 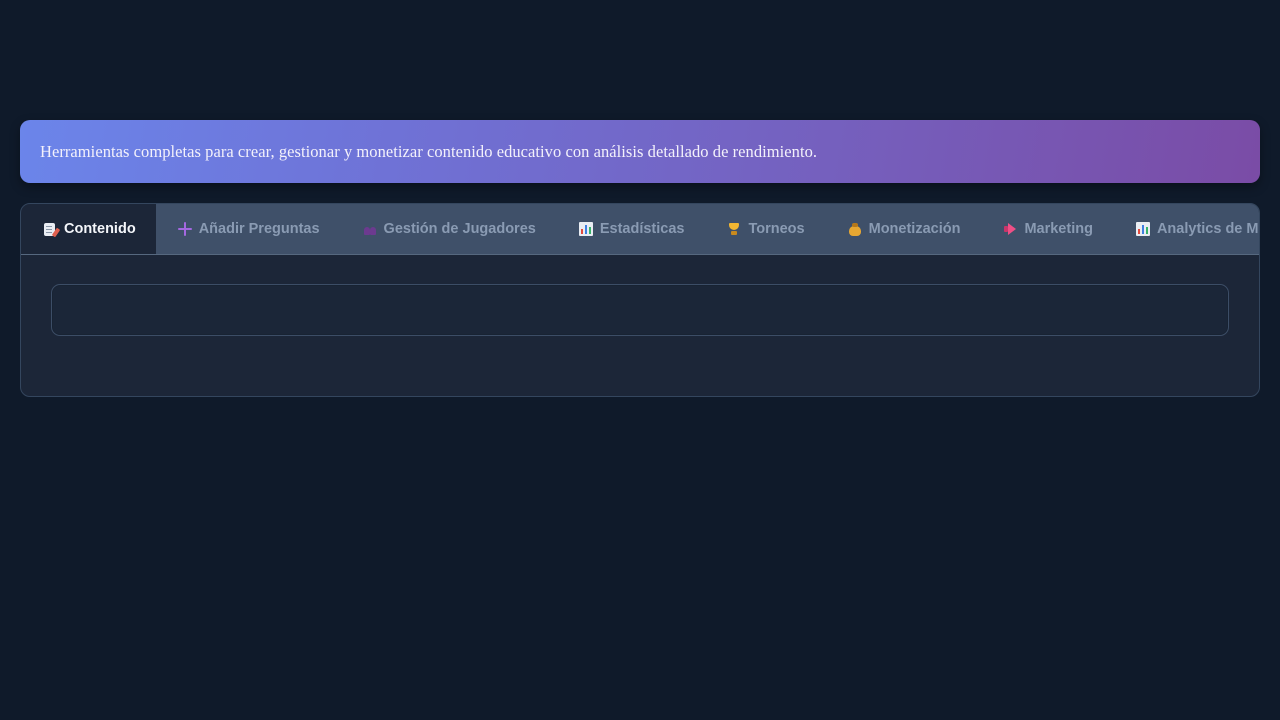 I want to click on money-bag-icon, so click(x=855, y=229).